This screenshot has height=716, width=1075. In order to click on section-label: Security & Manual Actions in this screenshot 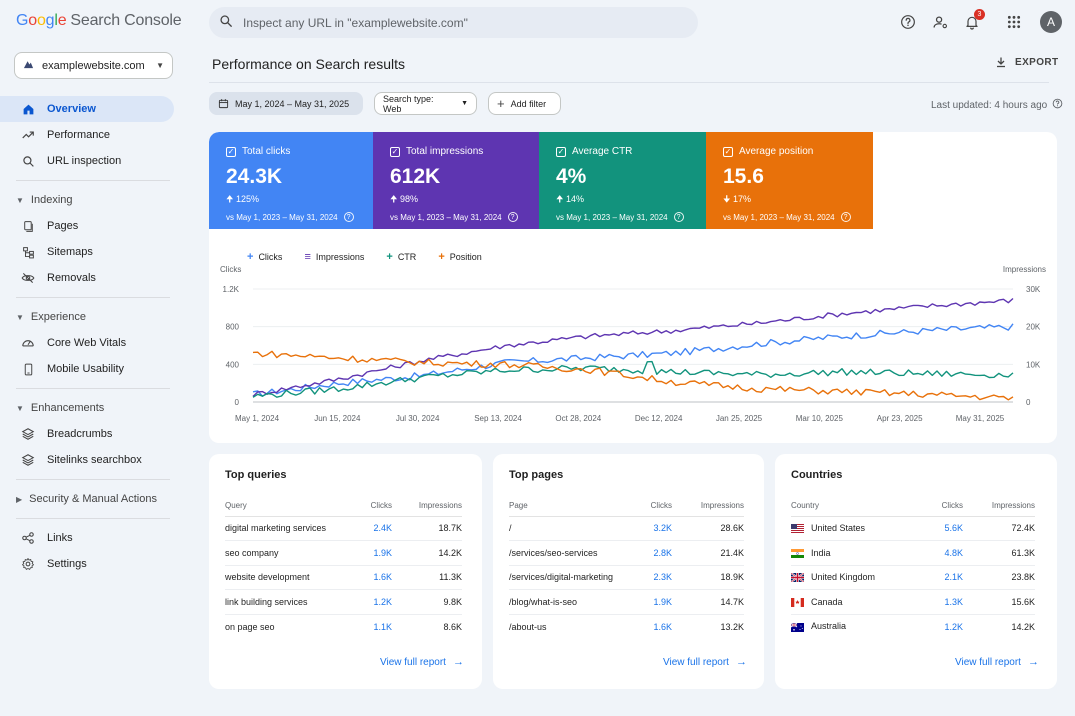, I will do `click(93, 499)`.